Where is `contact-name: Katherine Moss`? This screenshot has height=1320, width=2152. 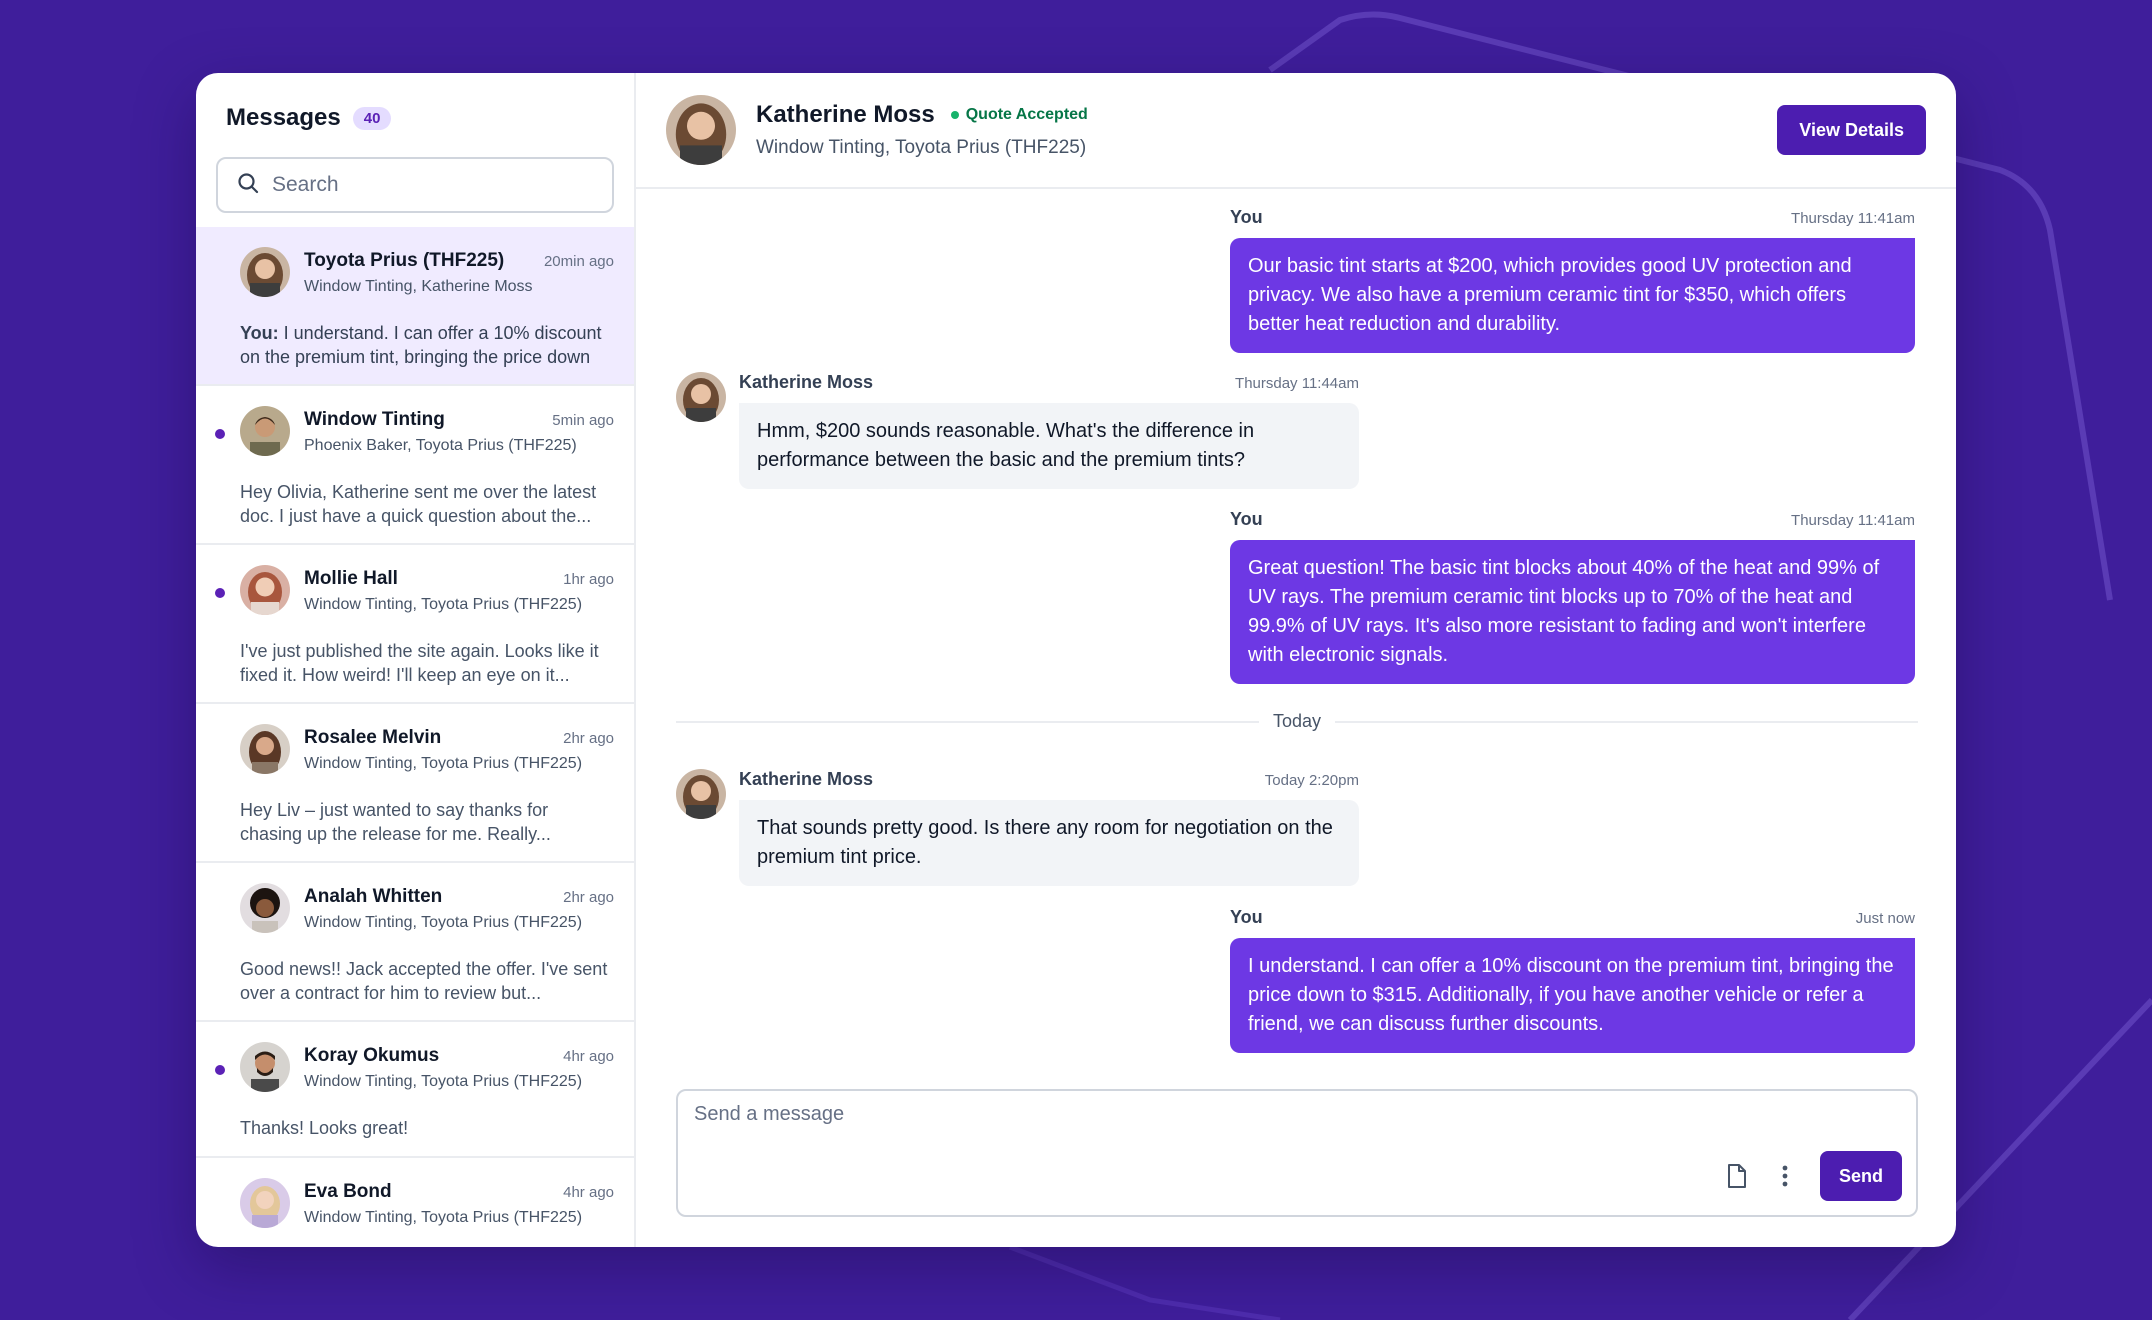 contact-name: Katherine Moss is located at coordinates (845, 114).